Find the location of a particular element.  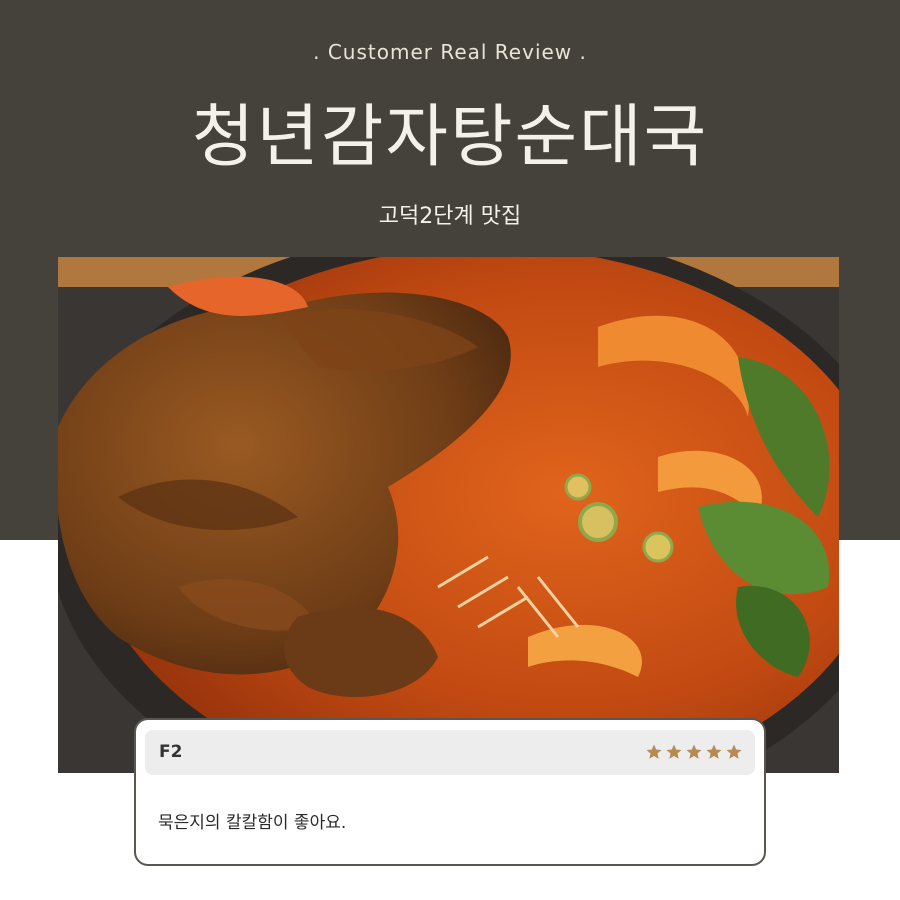

review-card-header: F2 is located at coordinates (450, 752).